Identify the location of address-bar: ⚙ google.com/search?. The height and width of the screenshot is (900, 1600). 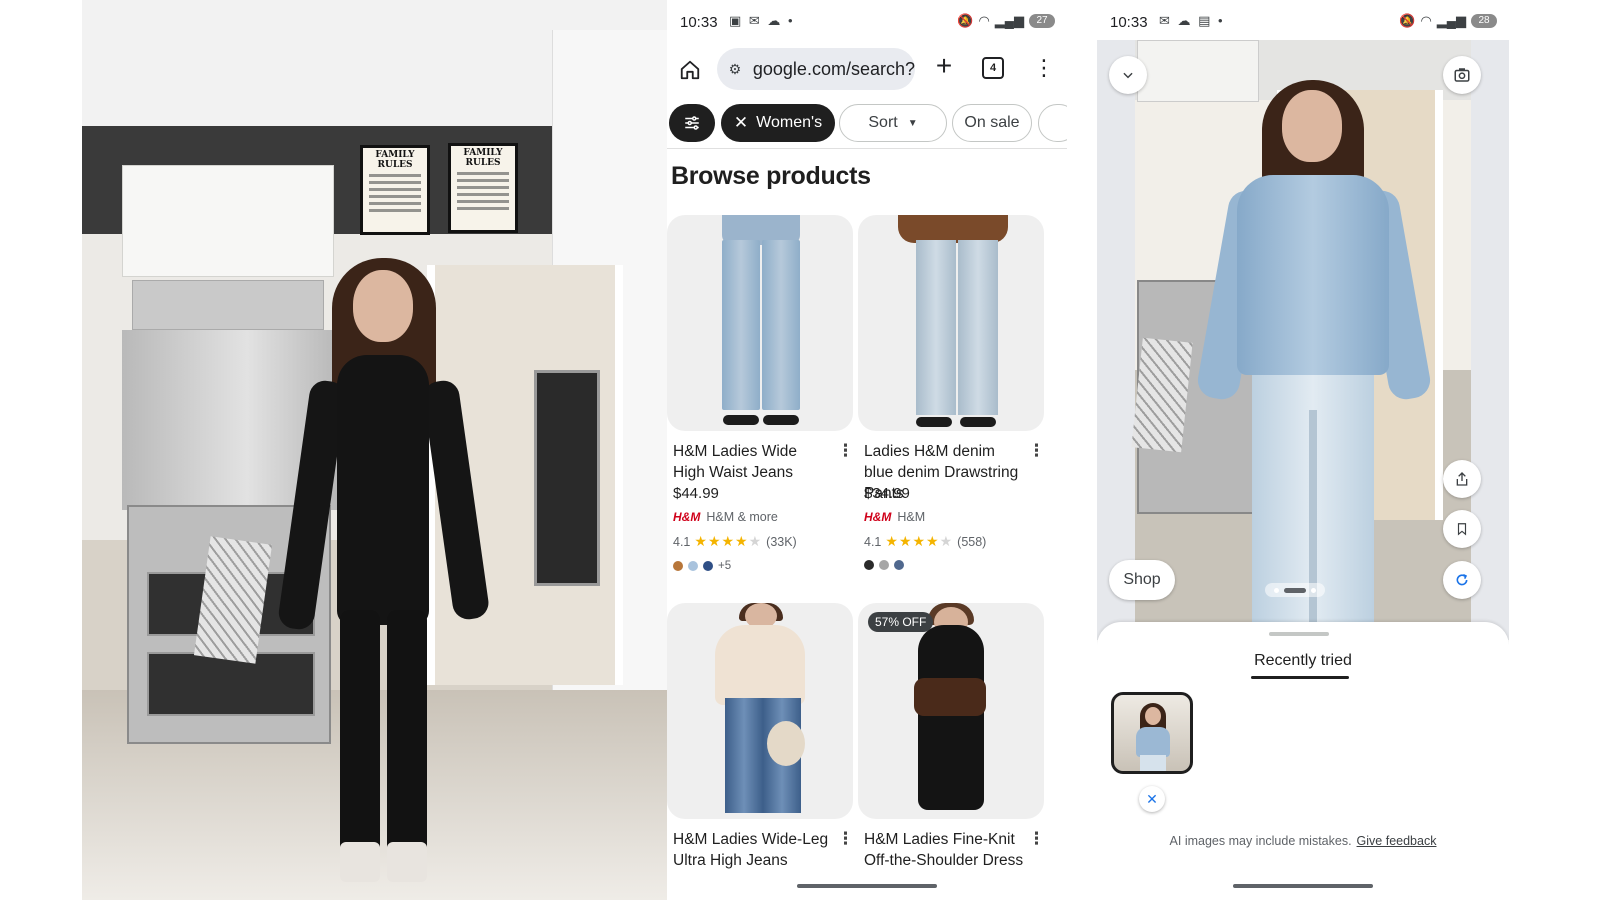
(816, 69).